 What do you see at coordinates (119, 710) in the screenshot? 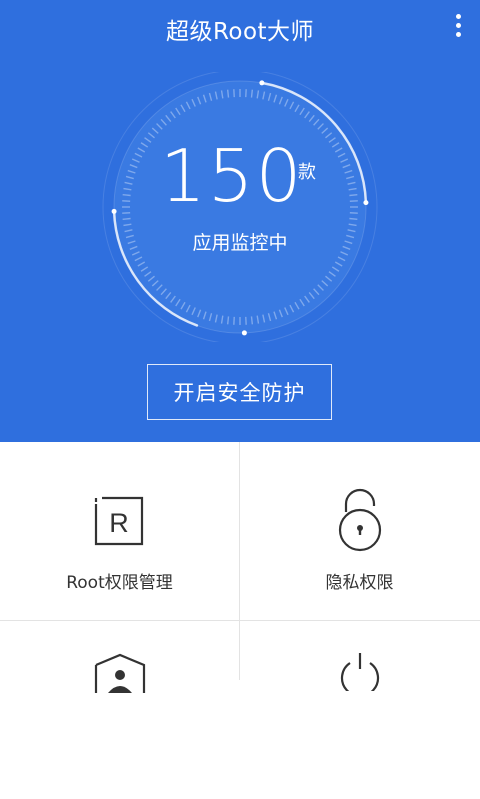
I see `tile-shield-user` at bounding box center [119, 710].